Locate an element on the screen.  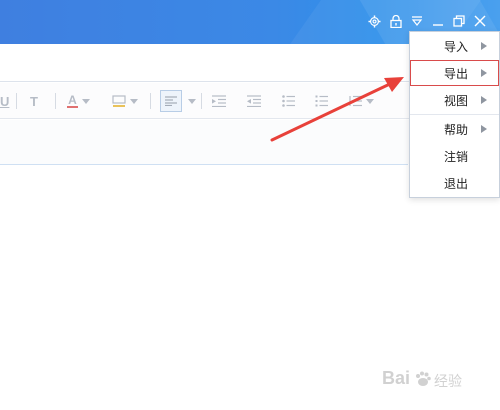
menu-item-logout: 注销 is located at coordinates (454, 156).